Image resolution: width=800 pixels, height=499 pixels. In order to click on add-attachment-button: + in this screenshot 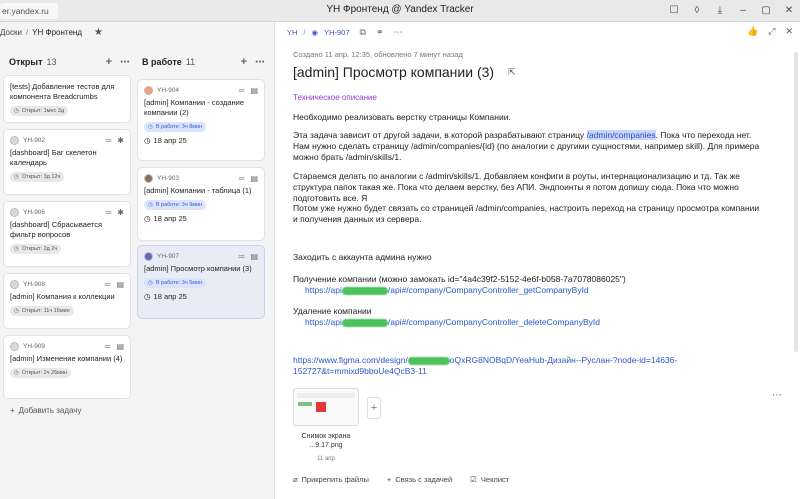, I will do `click(374, 408)`.